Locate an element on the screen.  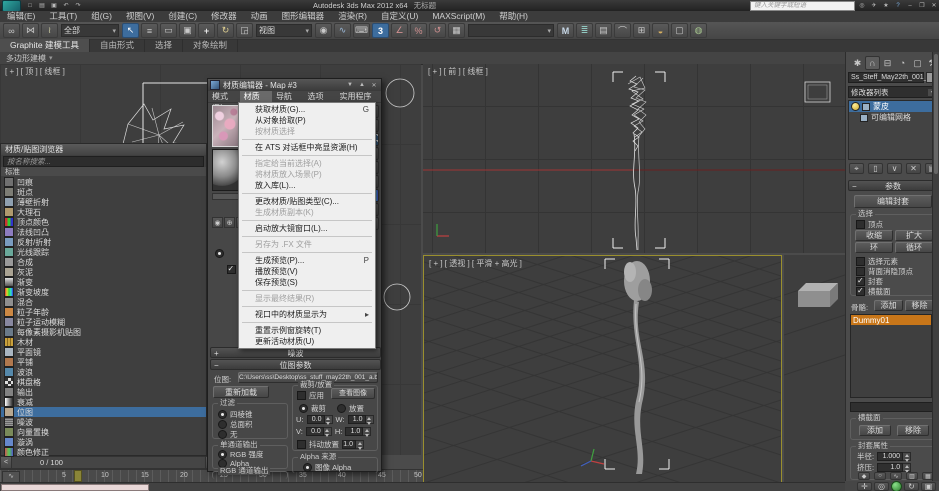
rectangular-selection-button: ▭ is located at coordinates (168, 30).